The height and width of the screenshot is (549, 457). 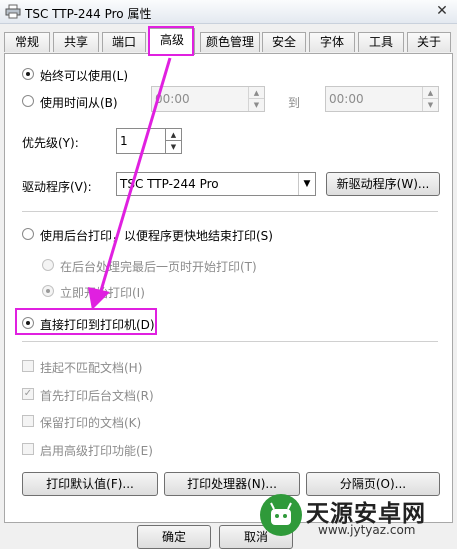 I want to click on to-time-input: 00:00 ▲ ▼, so click(x=382, y=99).